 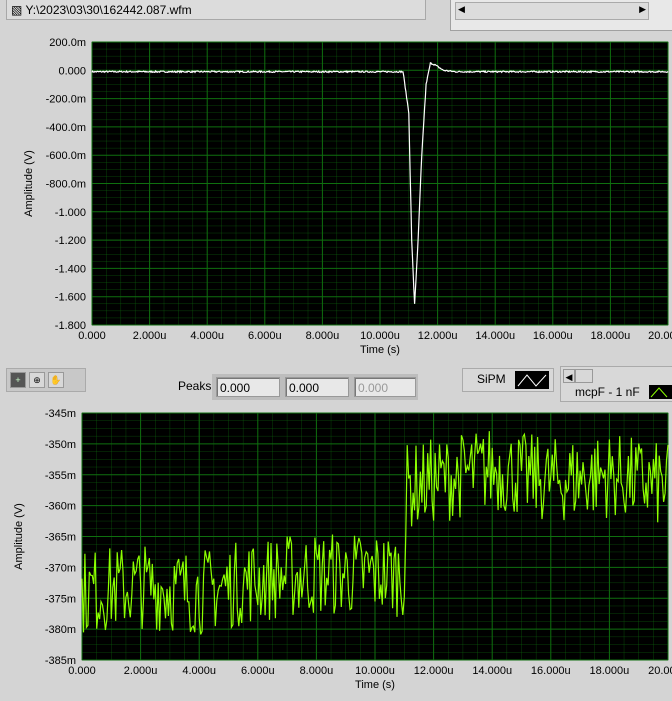 I want to click on peak-value-1: 0.000, so click(x=248, y=387).